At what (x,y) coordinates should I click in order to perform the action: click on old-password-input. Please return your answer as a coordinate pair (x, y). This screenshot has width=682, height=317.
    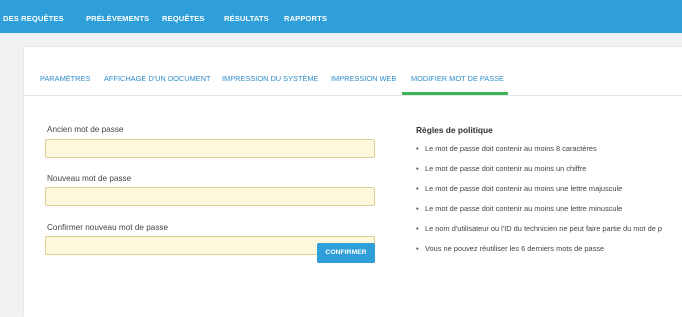
    Looking at the image, I should click on (210, 148).